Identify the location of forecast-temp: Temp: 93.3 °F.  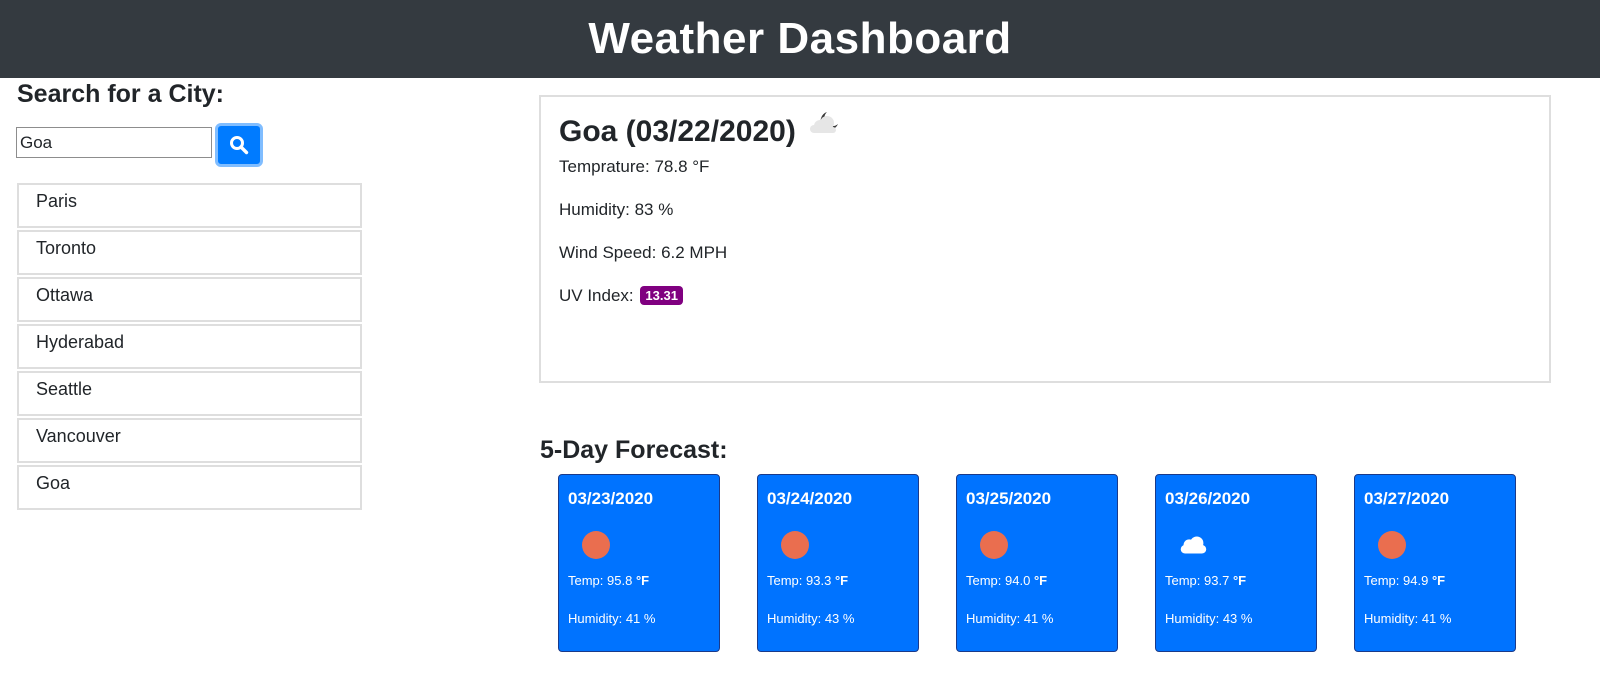
(808, 580).